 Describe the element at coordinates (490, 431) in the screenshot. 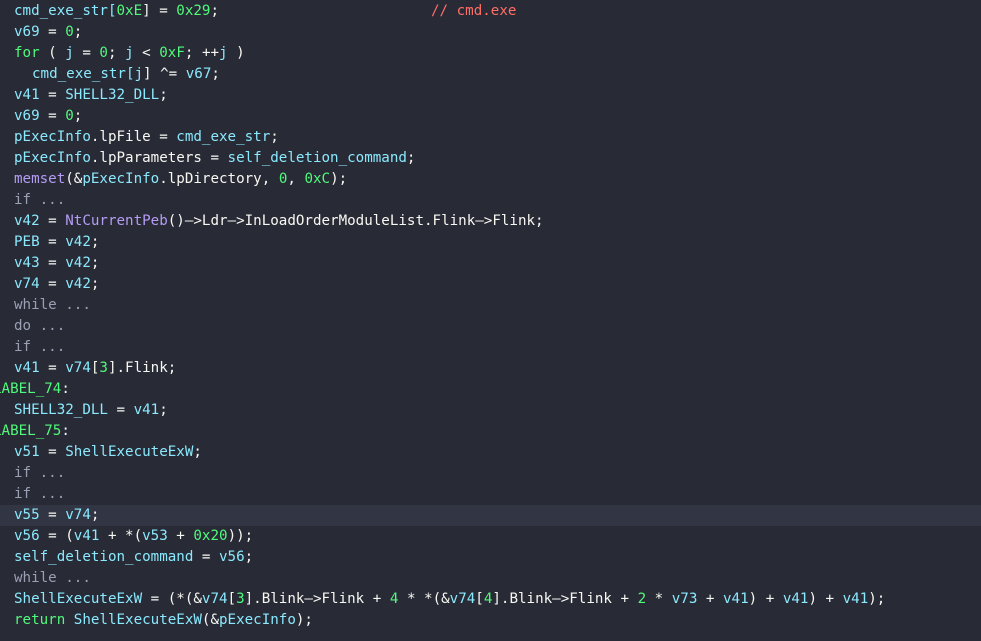

I see `code-line-21-label: LABEL_75:` at that location.